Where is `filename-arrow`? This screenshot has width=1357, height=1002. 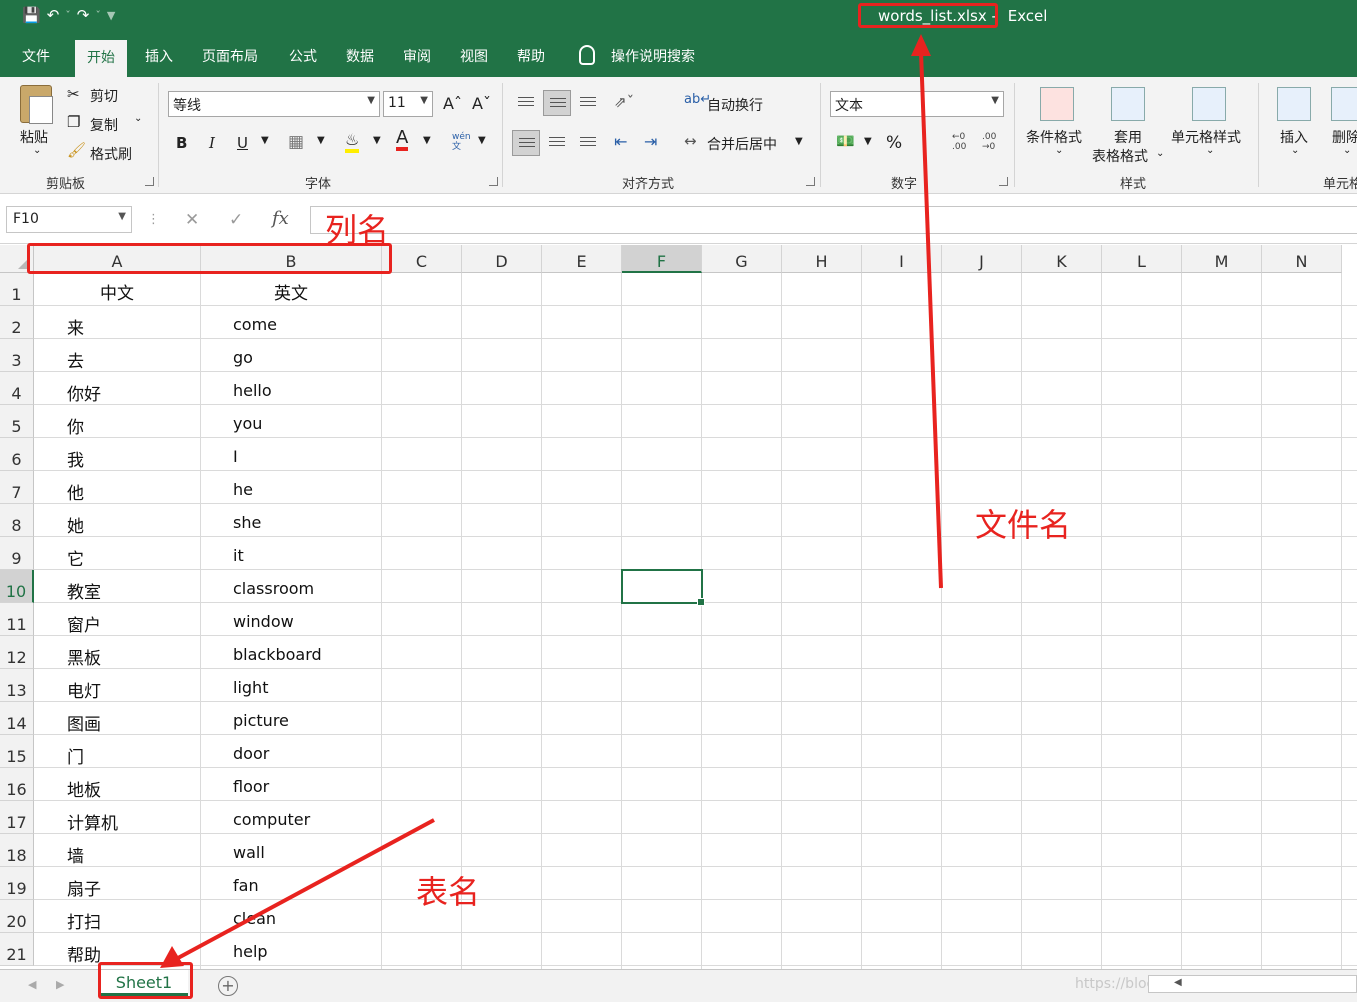
filename-arrow is located at coordinates (931, 320).